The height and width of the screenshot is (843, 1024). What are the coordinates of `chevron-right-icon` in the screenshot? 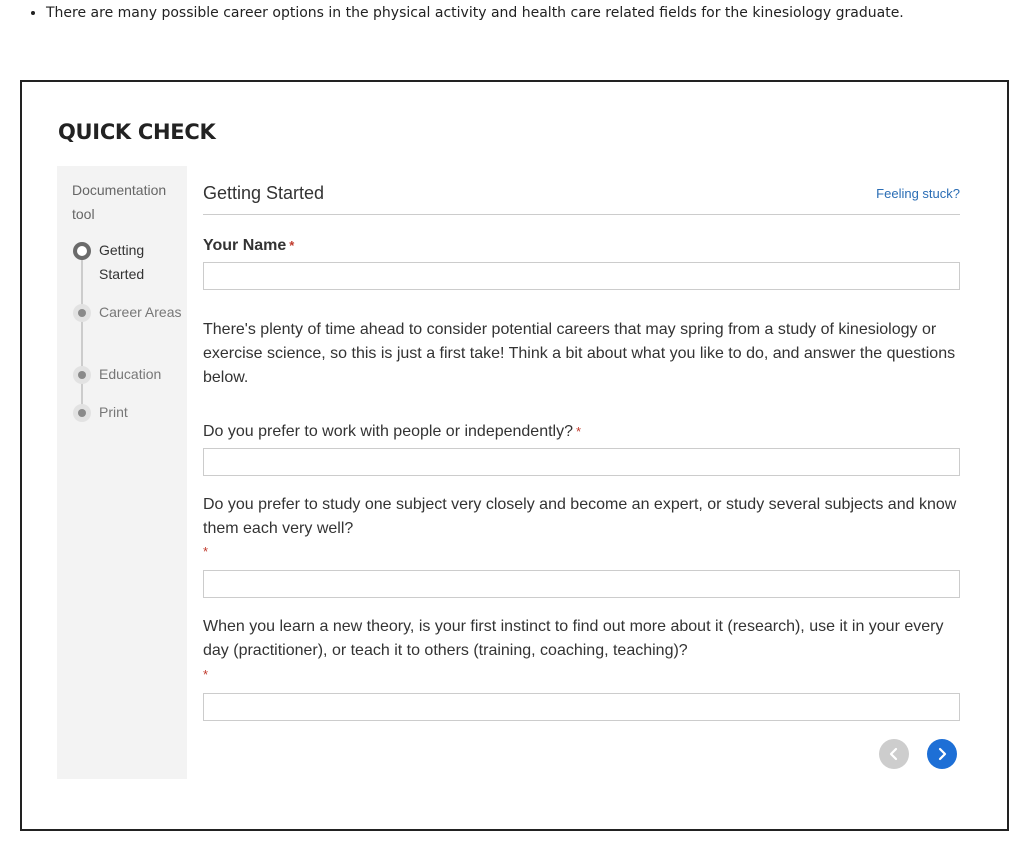 It's located at (942, 754).